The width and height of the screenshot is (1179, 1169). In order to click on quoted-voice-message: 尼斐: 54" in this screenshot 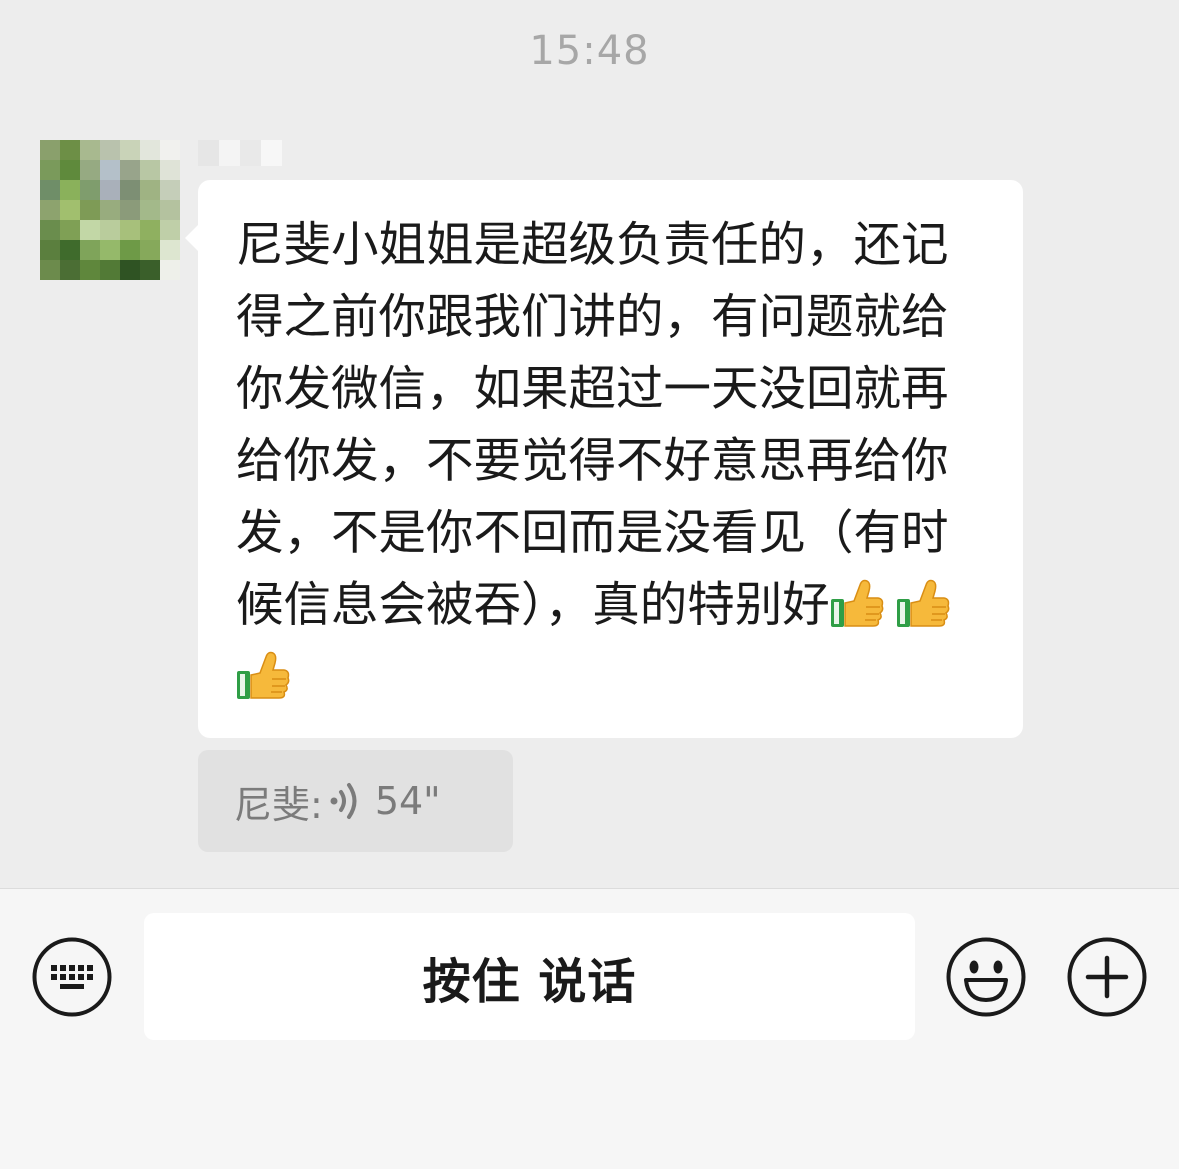, I will do `click(355, 801)`.